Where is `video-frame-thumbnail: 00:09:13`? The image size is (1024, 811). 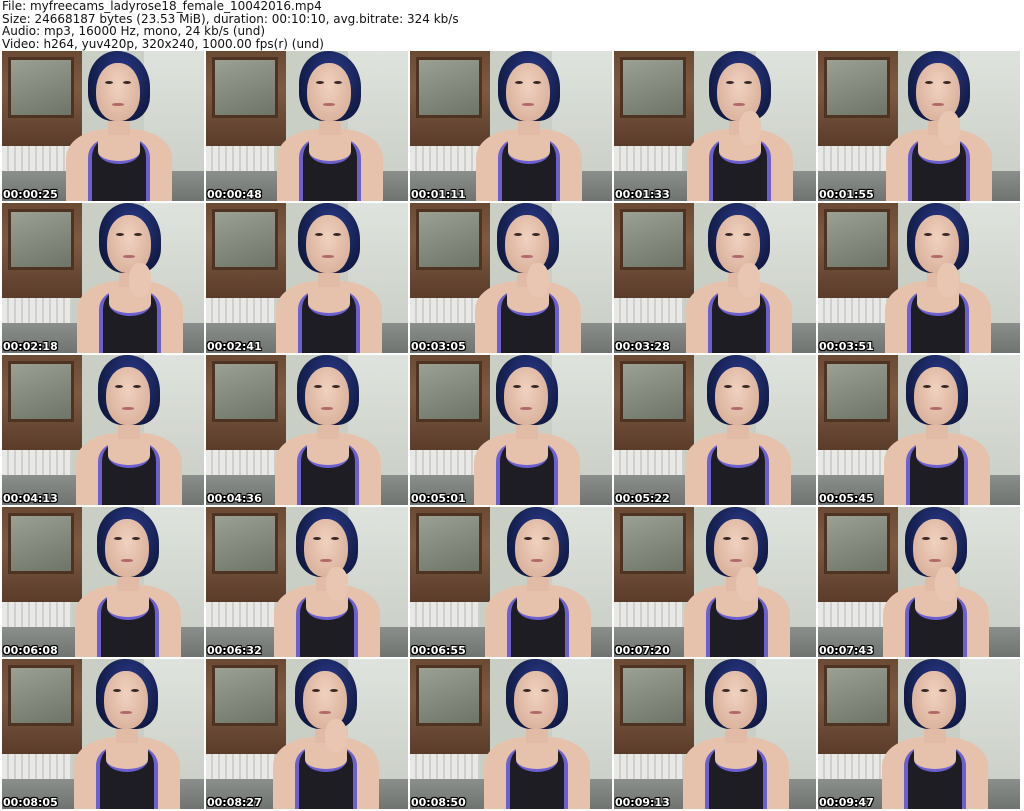
video-frame-thumbnail: 00:09:13 is located at coordinates (715, 734).